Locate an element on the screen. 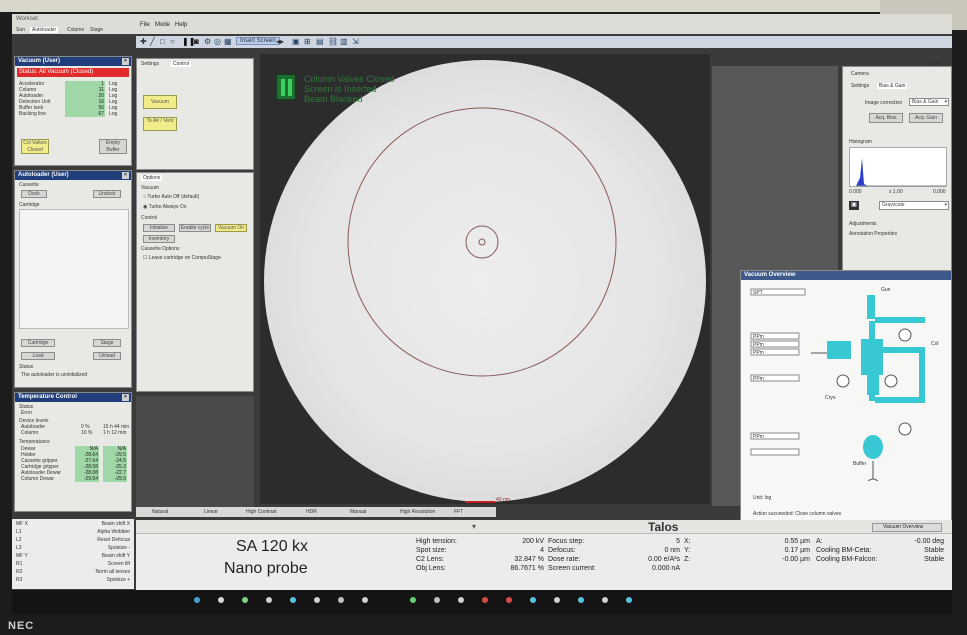 This screenshot has height=635, width=967. stage-value: -0.00 µm is located at coordinates (796, 559).